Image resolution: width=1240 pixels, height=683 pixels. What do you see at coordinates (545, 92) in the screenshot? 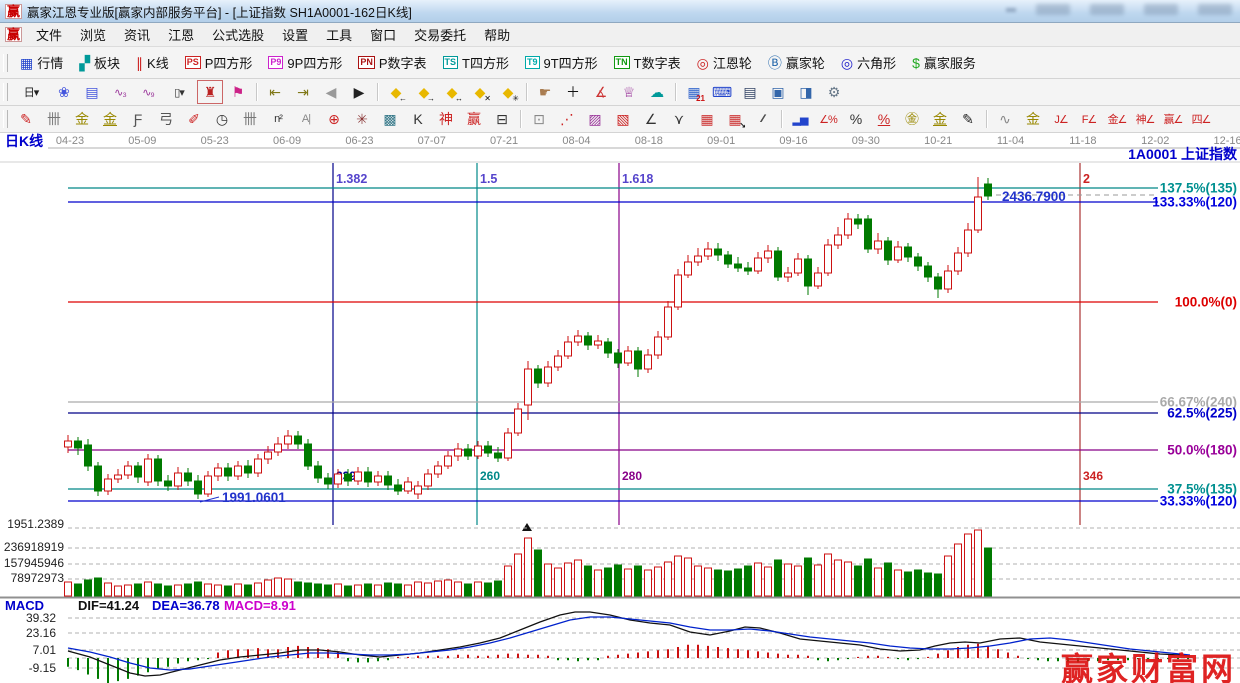
I see `view-button-20: ☛` at bounding box center [545, 92].